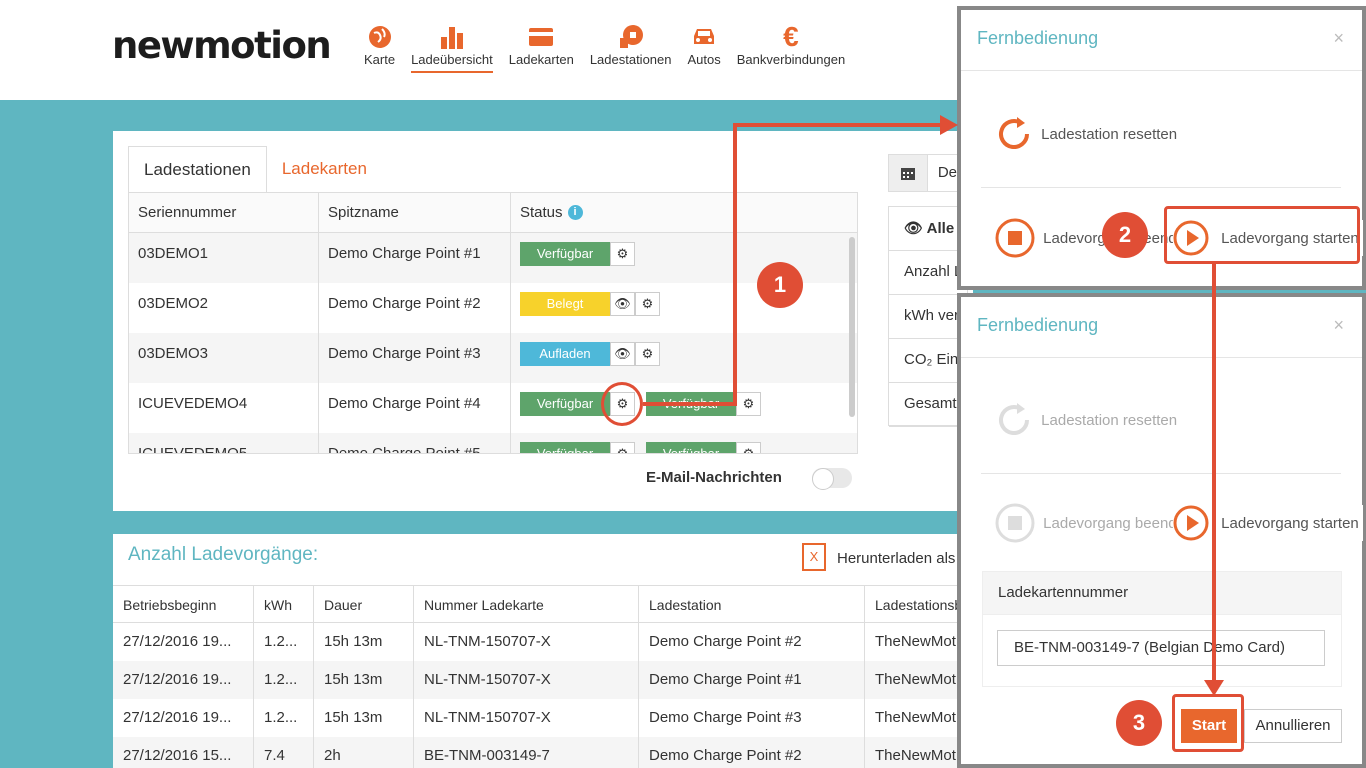 Image resolution: width=1366 pixels, height=768 pixels. I want to click on download-link: Herunterladen als, so click(896, 558).